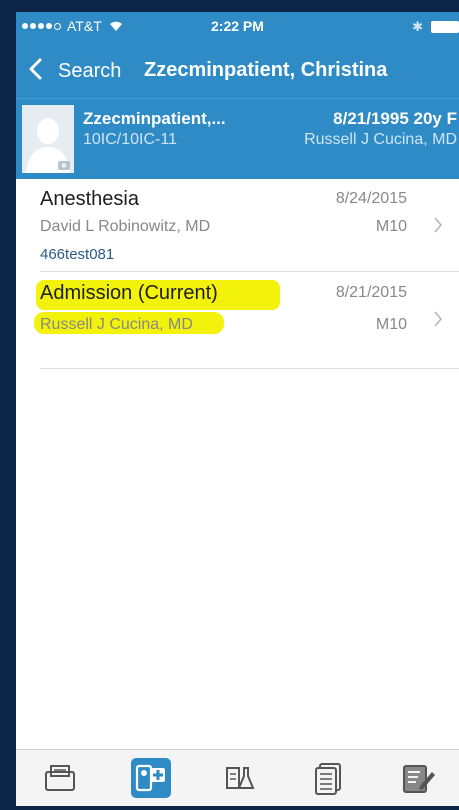 The image size is (459, 810). What do you see at coordinates (130, 139) in the screenshot?
I see `patient-location: 10IC/10IC-11` at bounding box center [130, 139].